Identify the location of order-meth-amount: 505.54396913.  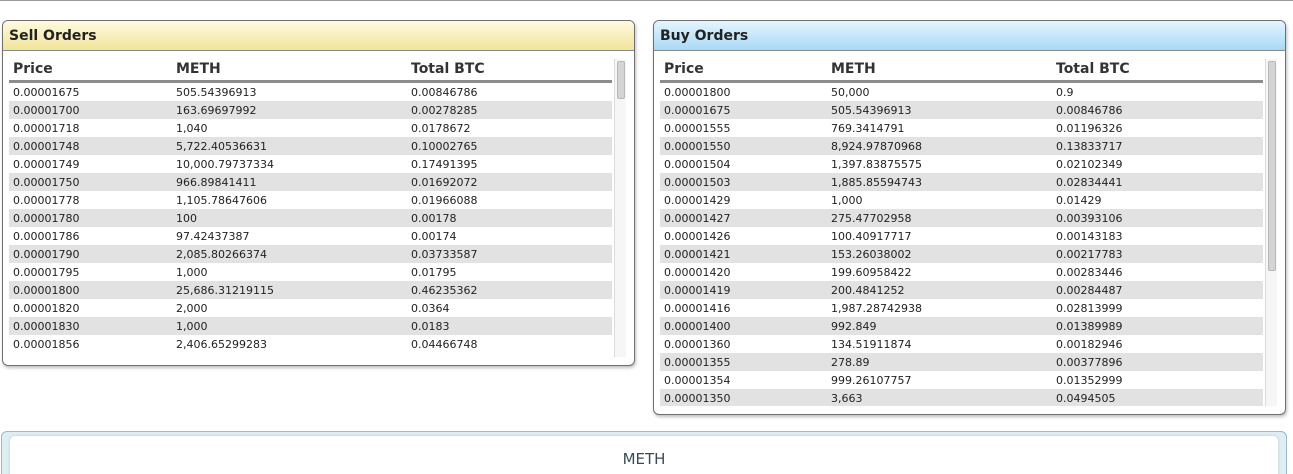
(871, 110).